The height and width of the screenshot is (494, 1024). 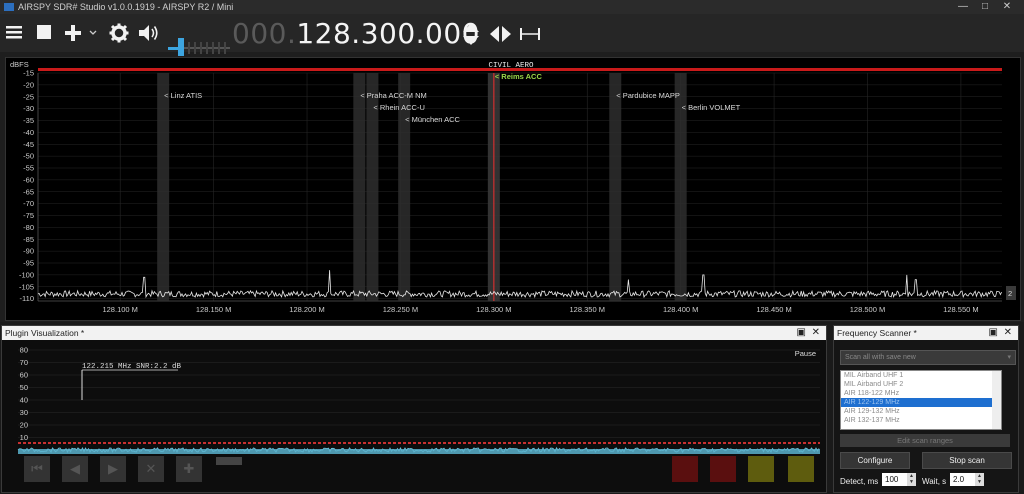 I want to click on station-label: < Praha ACC-M NM, so click(x=393, y=95).